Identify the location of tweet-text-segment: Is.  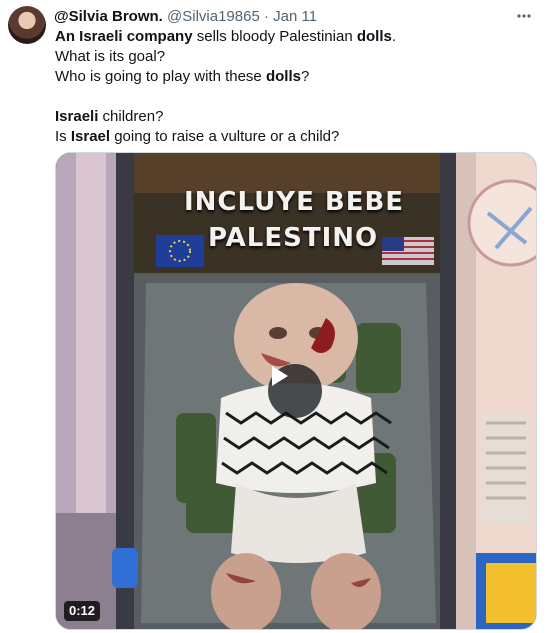
(63, 136).